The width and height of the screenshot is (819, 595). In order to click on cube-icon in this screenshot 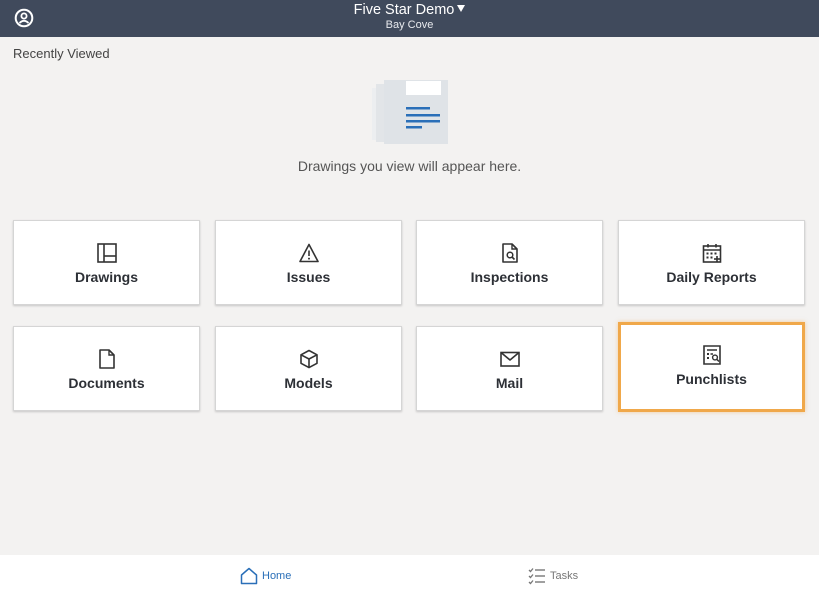, I will do `click(308, 359)`.